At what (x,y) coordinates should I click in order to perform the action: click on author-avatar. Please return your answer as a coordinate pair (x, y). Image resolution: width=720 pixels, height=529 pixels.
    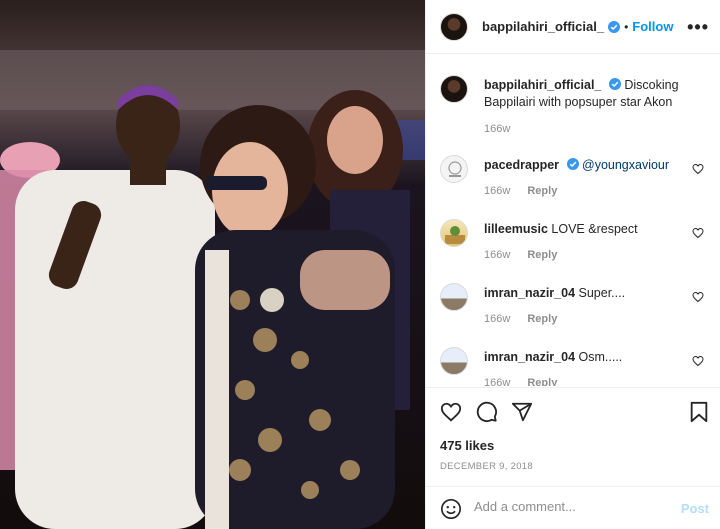
    Looking at the image, I should click on (454, 26).